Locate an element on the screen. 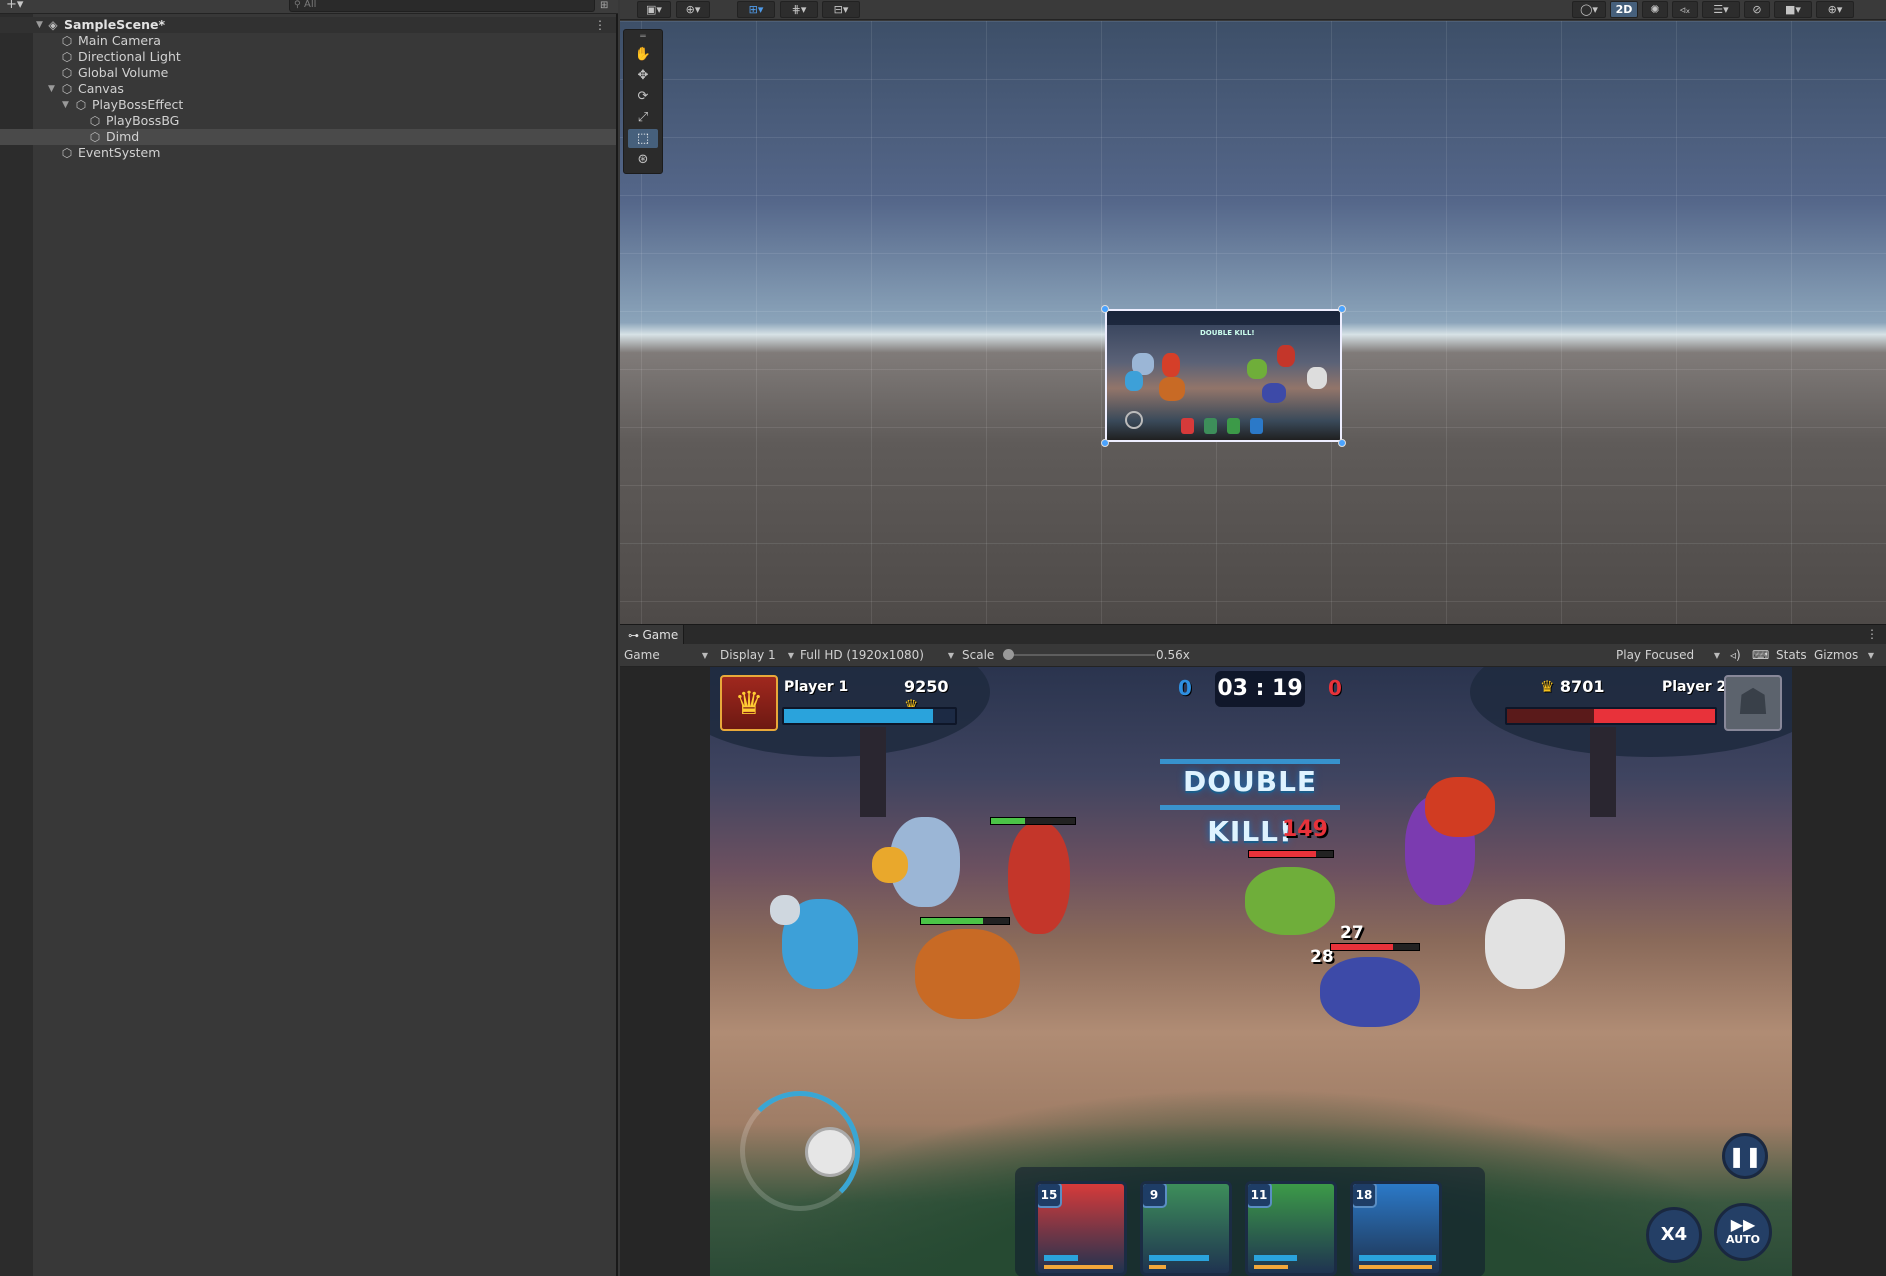  global-toggle-dropdown: ⊕▾ is located at coordinates (693, 9).